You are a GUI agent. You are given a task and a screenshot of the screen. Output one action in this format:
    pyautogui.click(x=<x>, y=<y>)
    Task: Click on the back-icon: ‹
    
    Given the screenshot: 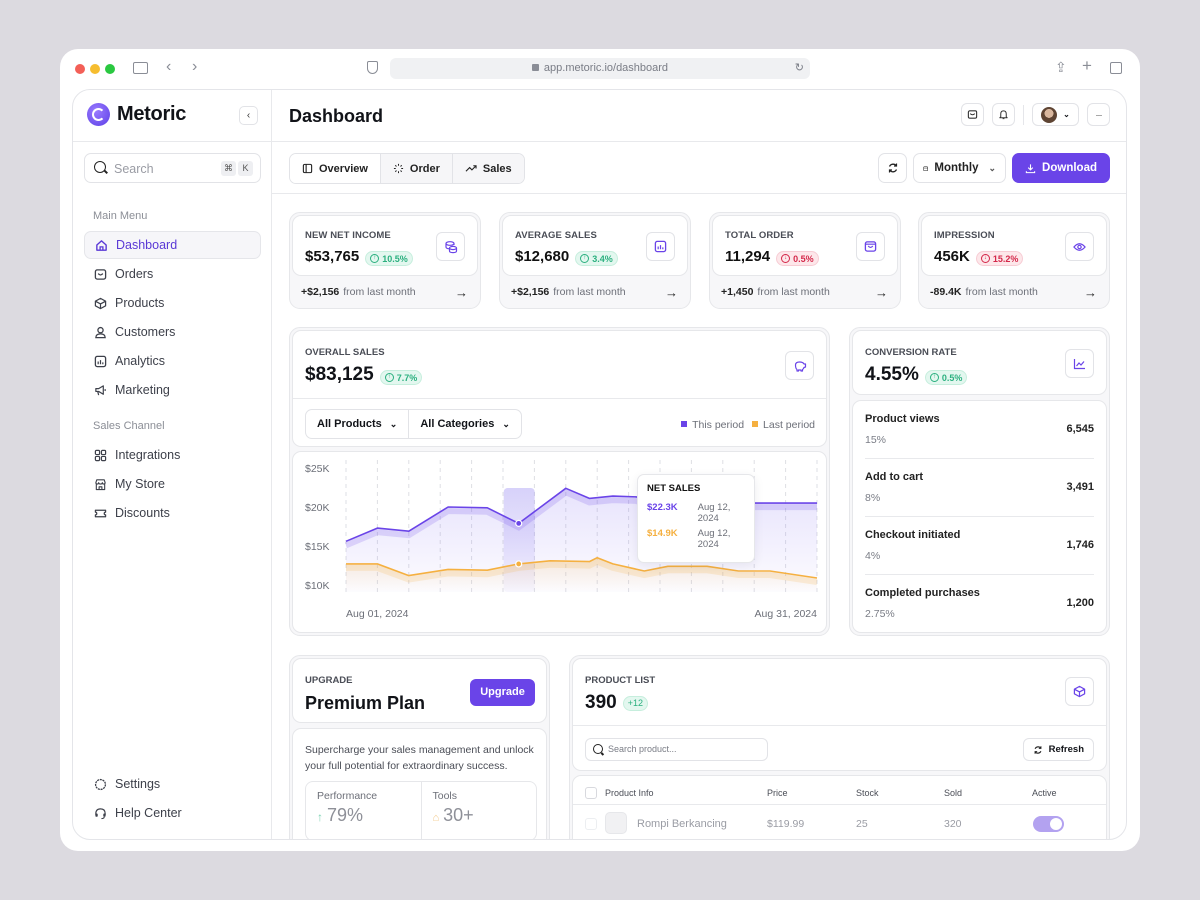 What is the action you would take?
    pyautogui.click(x=168, y=67)
    